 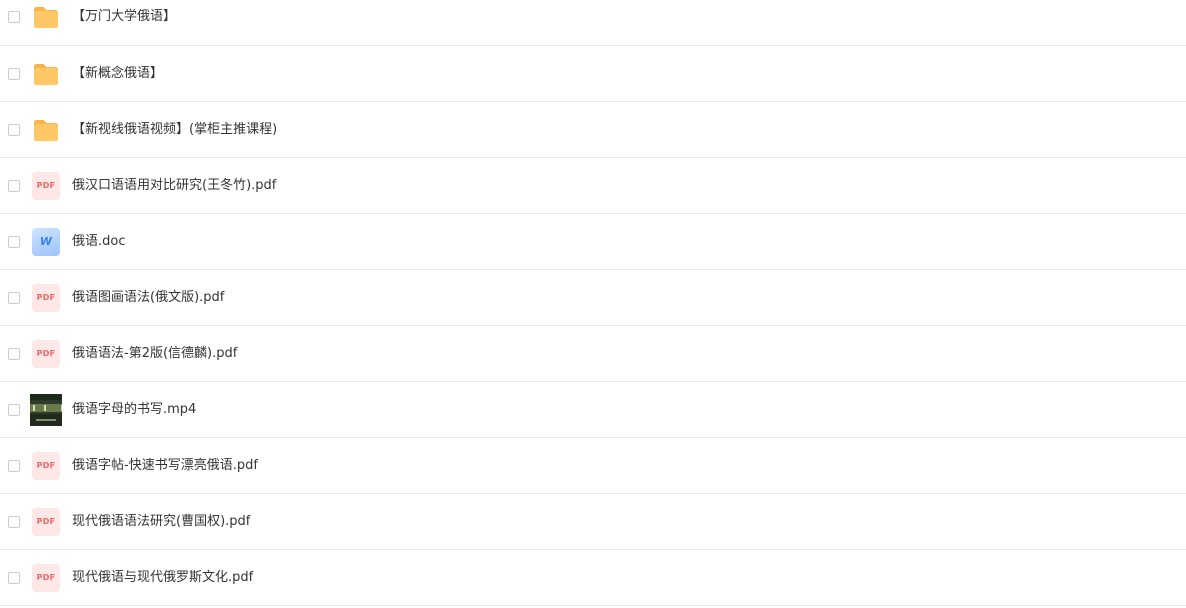 What do you see at coordinates (593, 242) in the screenshot?
I see `file-row: W 俄语.doc` at bounding box center [593, 242].